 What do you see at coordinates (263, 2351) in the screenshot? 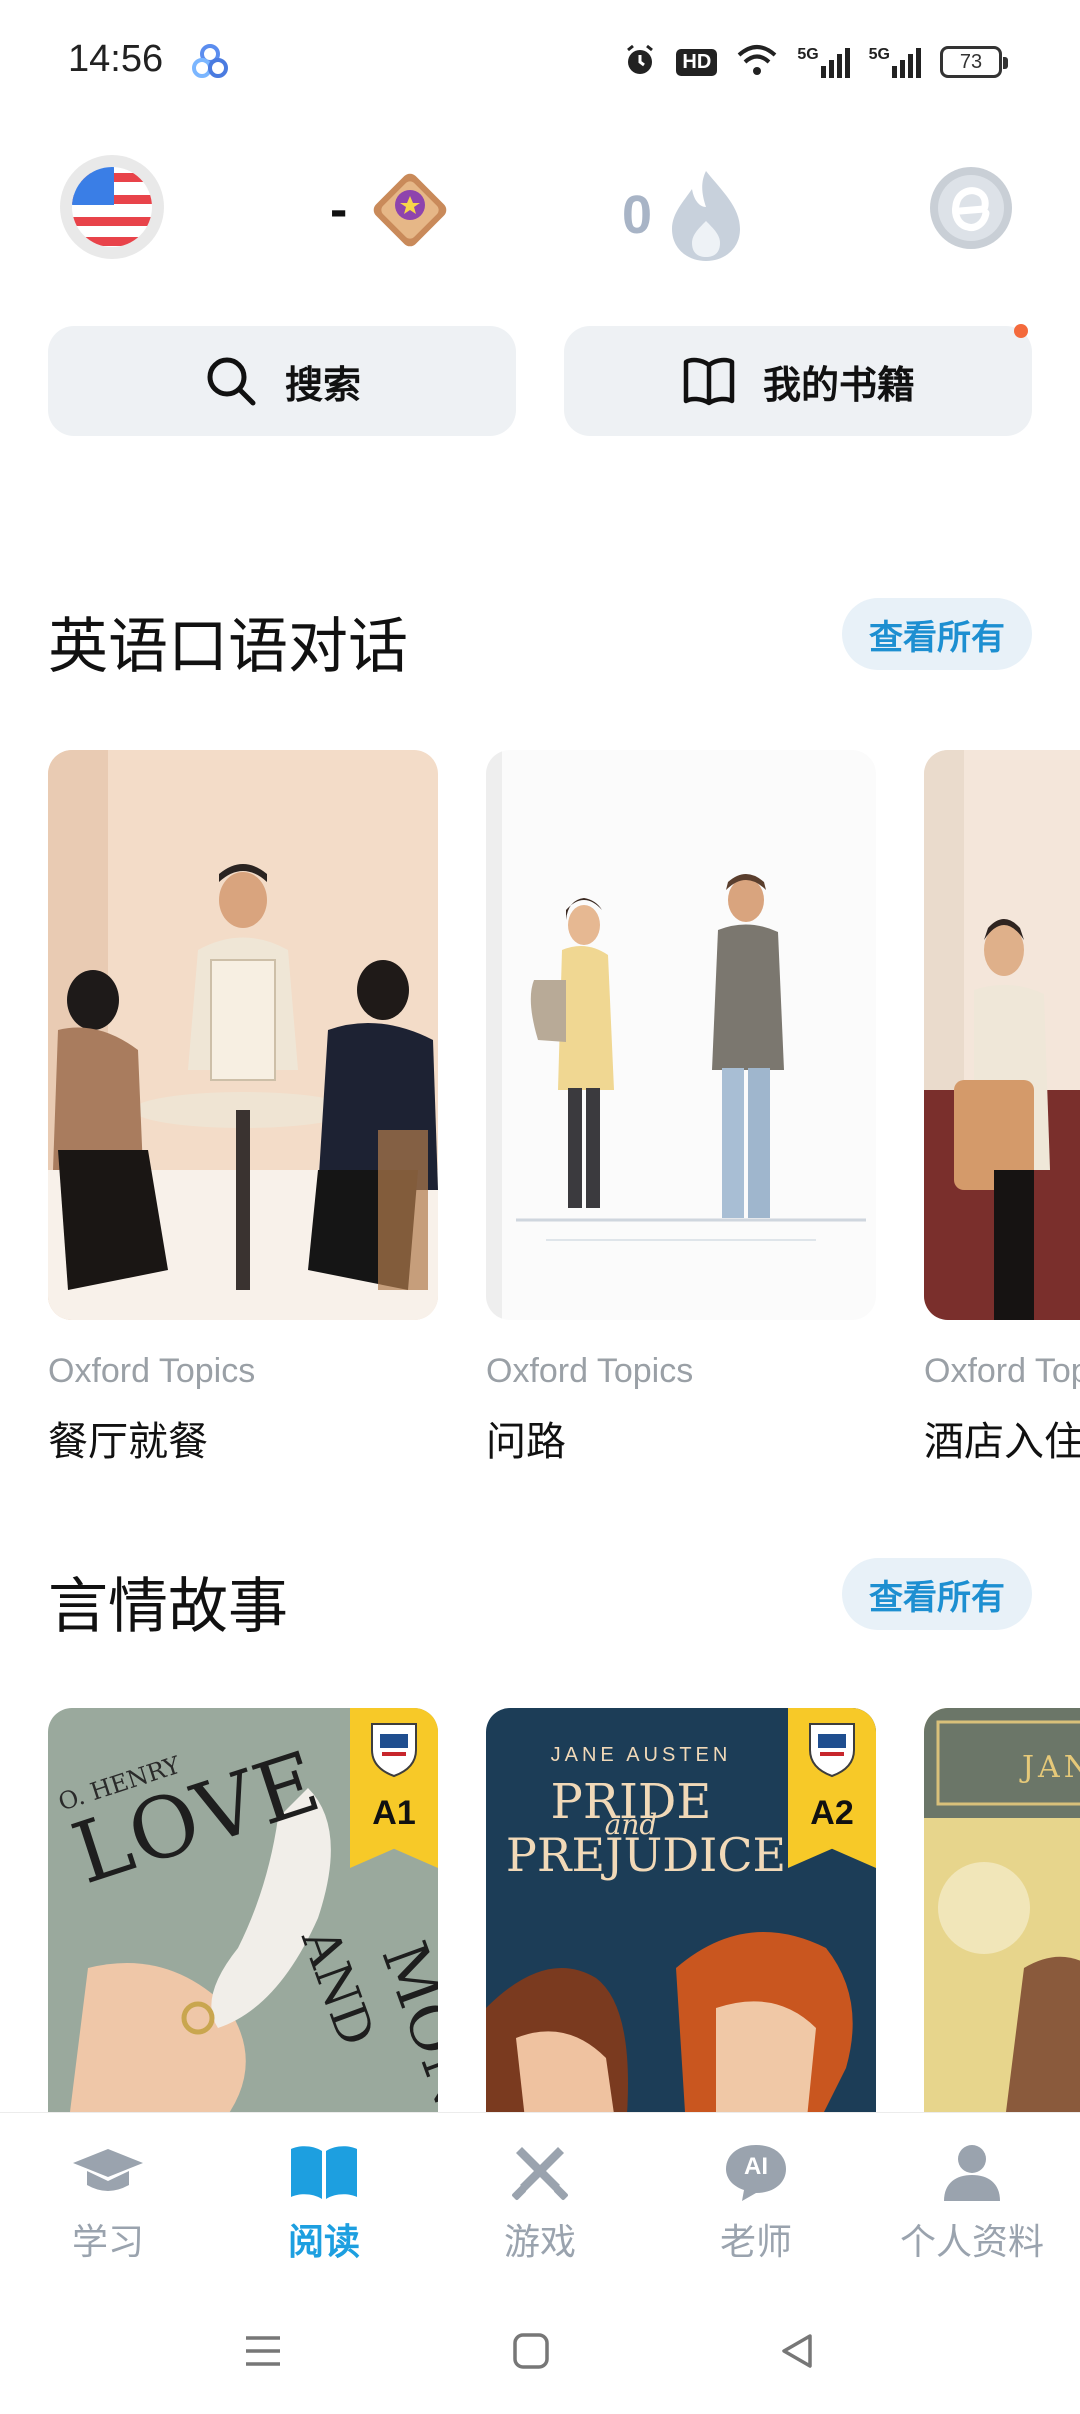
I see `menu-lines-icon` at bounding box center [263, 2351].